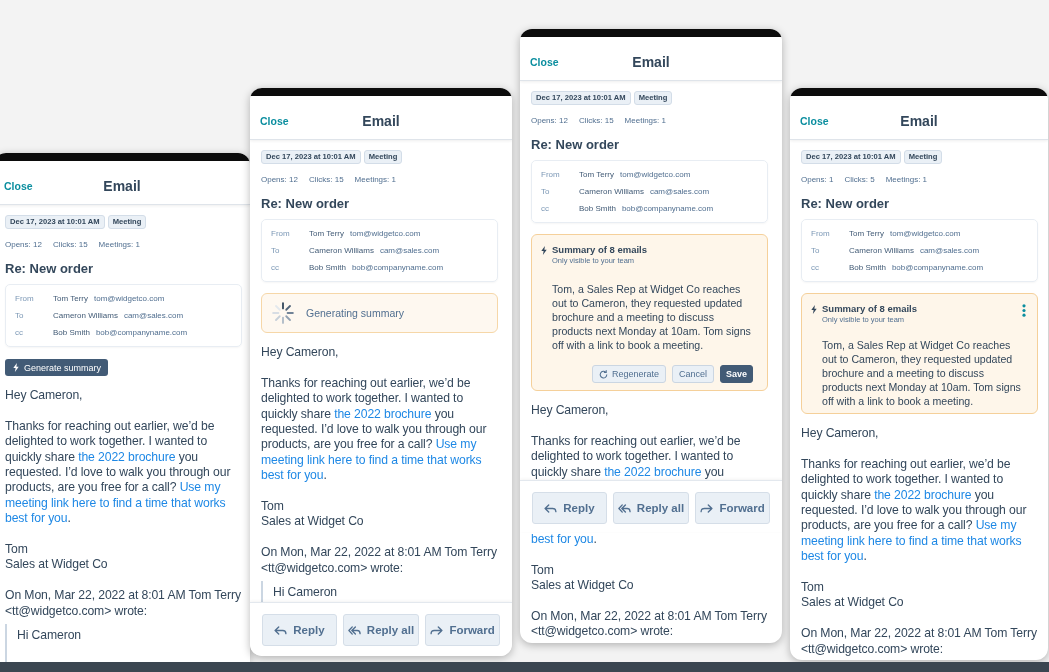 Image resolution: width=1049 pixels, height=672 pixels. Describe the element at coordinates (859, 180) in the screenshot. I see `email-stat: Clicks: 5` at that location.